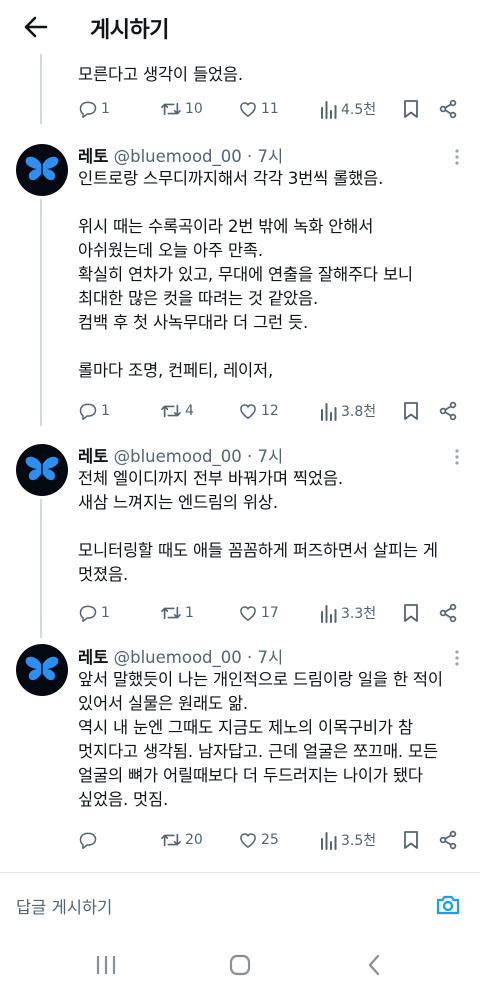 This screenshot has width=480, height=994. I want to click on retweet-button: 20, so click(181, 840).